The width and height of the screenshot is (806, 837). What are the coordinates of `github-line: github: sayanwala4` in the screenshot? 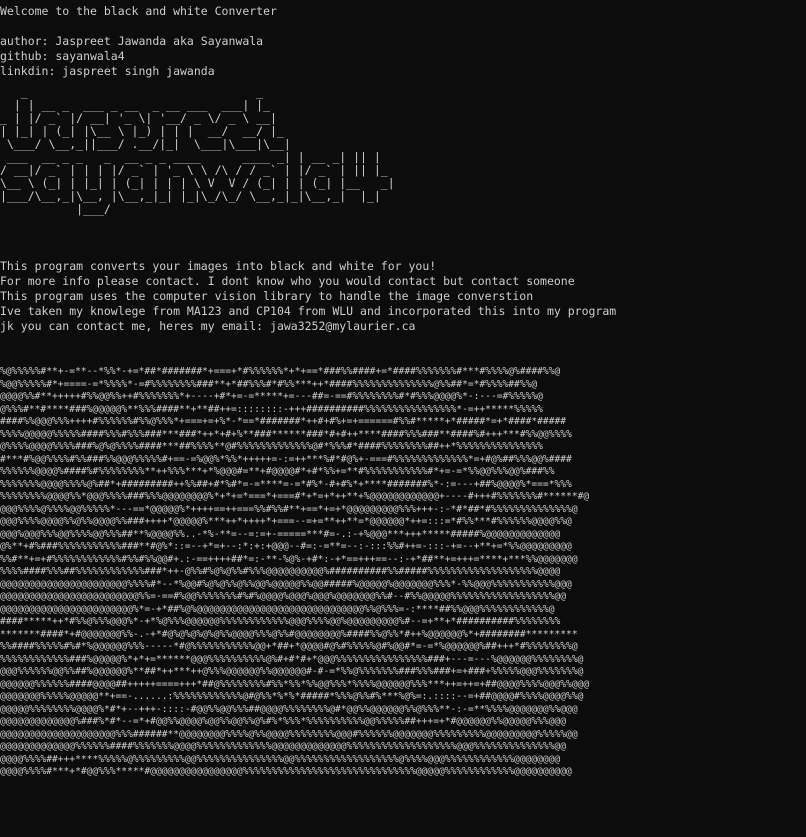 It's located at (62, 56).